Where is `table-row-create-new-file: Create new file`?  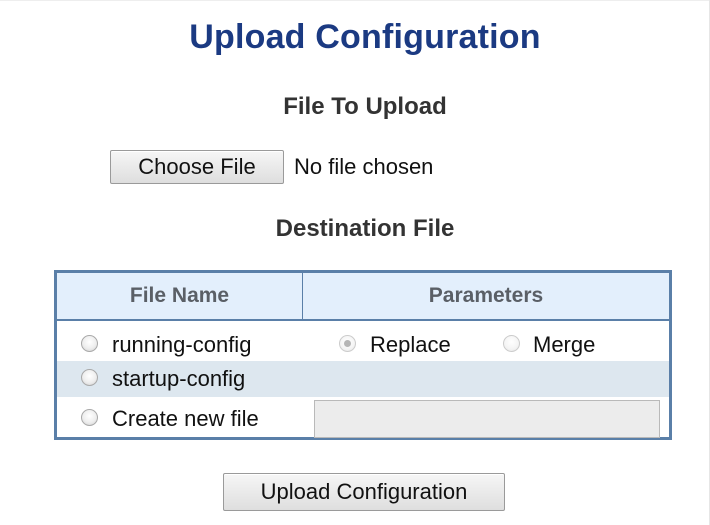 table-row-create-new-file: Create new file is located at coordinates (363, 417).